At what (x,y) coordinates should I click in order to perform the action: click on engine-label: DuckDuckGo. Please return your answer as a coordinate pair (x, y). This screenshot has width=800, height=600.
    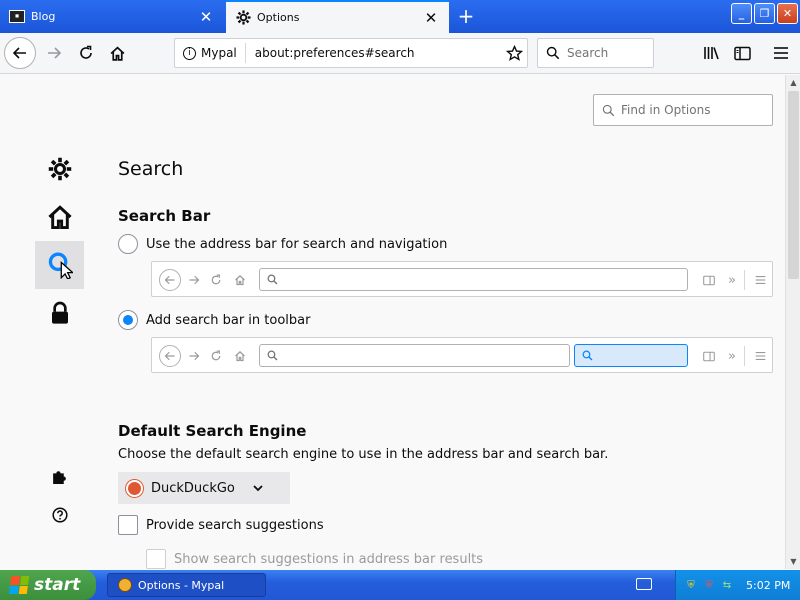
    Looking at the image, I should click on (193, 488).